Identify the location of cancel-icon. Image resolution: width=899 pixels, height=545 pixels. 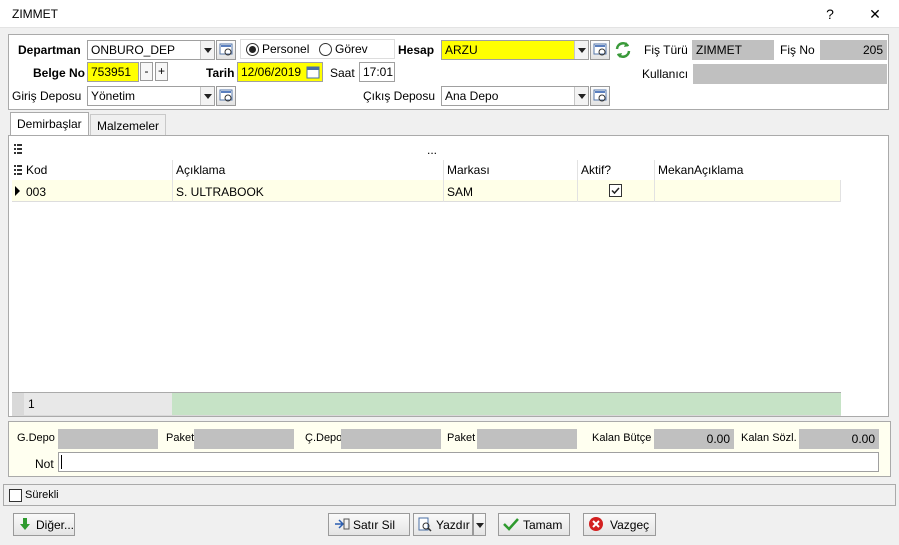
(596, 524).